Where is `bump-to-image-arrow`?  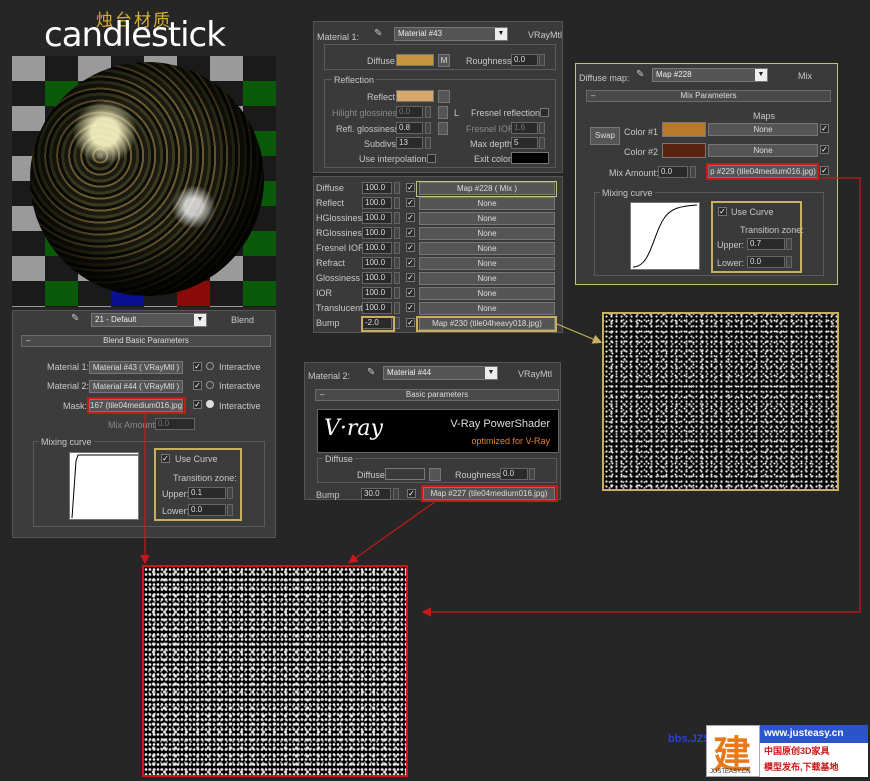 bump-to-image-arrow is located at coordinates (579, 333).